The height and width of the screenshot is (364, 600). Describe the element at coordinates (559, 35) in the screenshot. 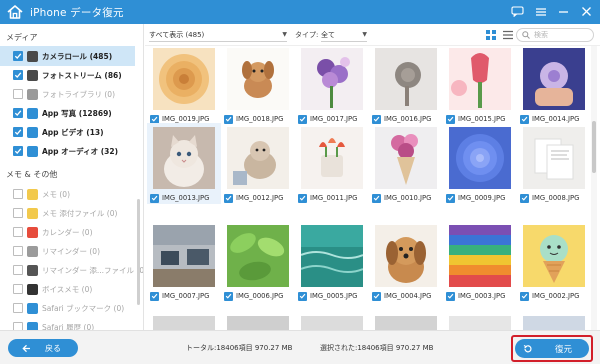

I see `search-input` at that location.